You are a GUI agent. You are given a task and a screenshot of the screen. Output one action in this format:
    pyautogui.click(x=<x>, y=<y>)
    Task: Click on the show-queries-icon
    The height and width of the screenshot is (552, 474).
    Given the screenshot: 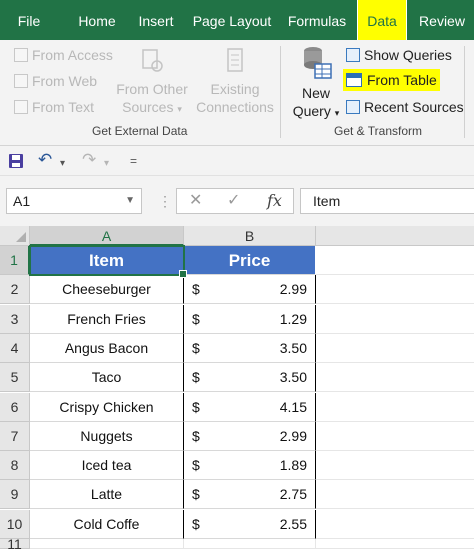 What is the action you would take?
    pyautogui.click(x=353, y=55)
    